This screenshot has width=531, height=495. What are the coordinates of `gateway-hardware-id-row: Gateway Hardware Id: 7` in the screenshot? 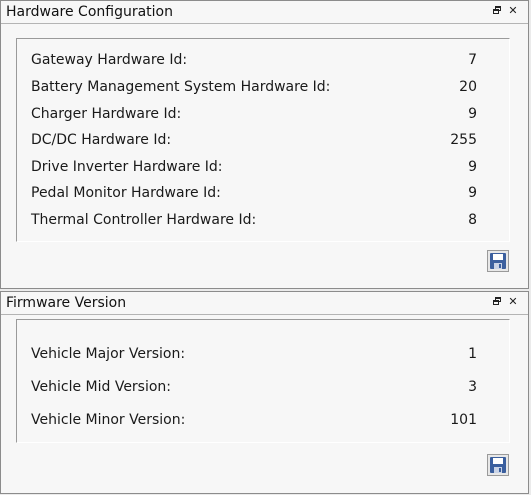 It's located at (254, 60).